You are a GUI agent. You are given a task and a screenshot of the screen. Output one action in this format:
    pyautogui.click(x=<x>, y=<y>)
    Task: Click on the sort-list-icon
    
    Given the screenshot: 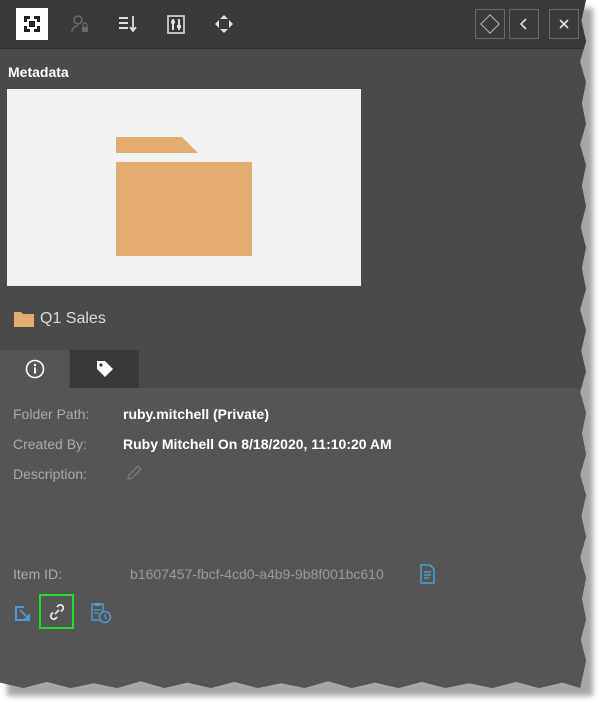 What is the action you would take?
    pyautogui.click(x=128, y=24)
    